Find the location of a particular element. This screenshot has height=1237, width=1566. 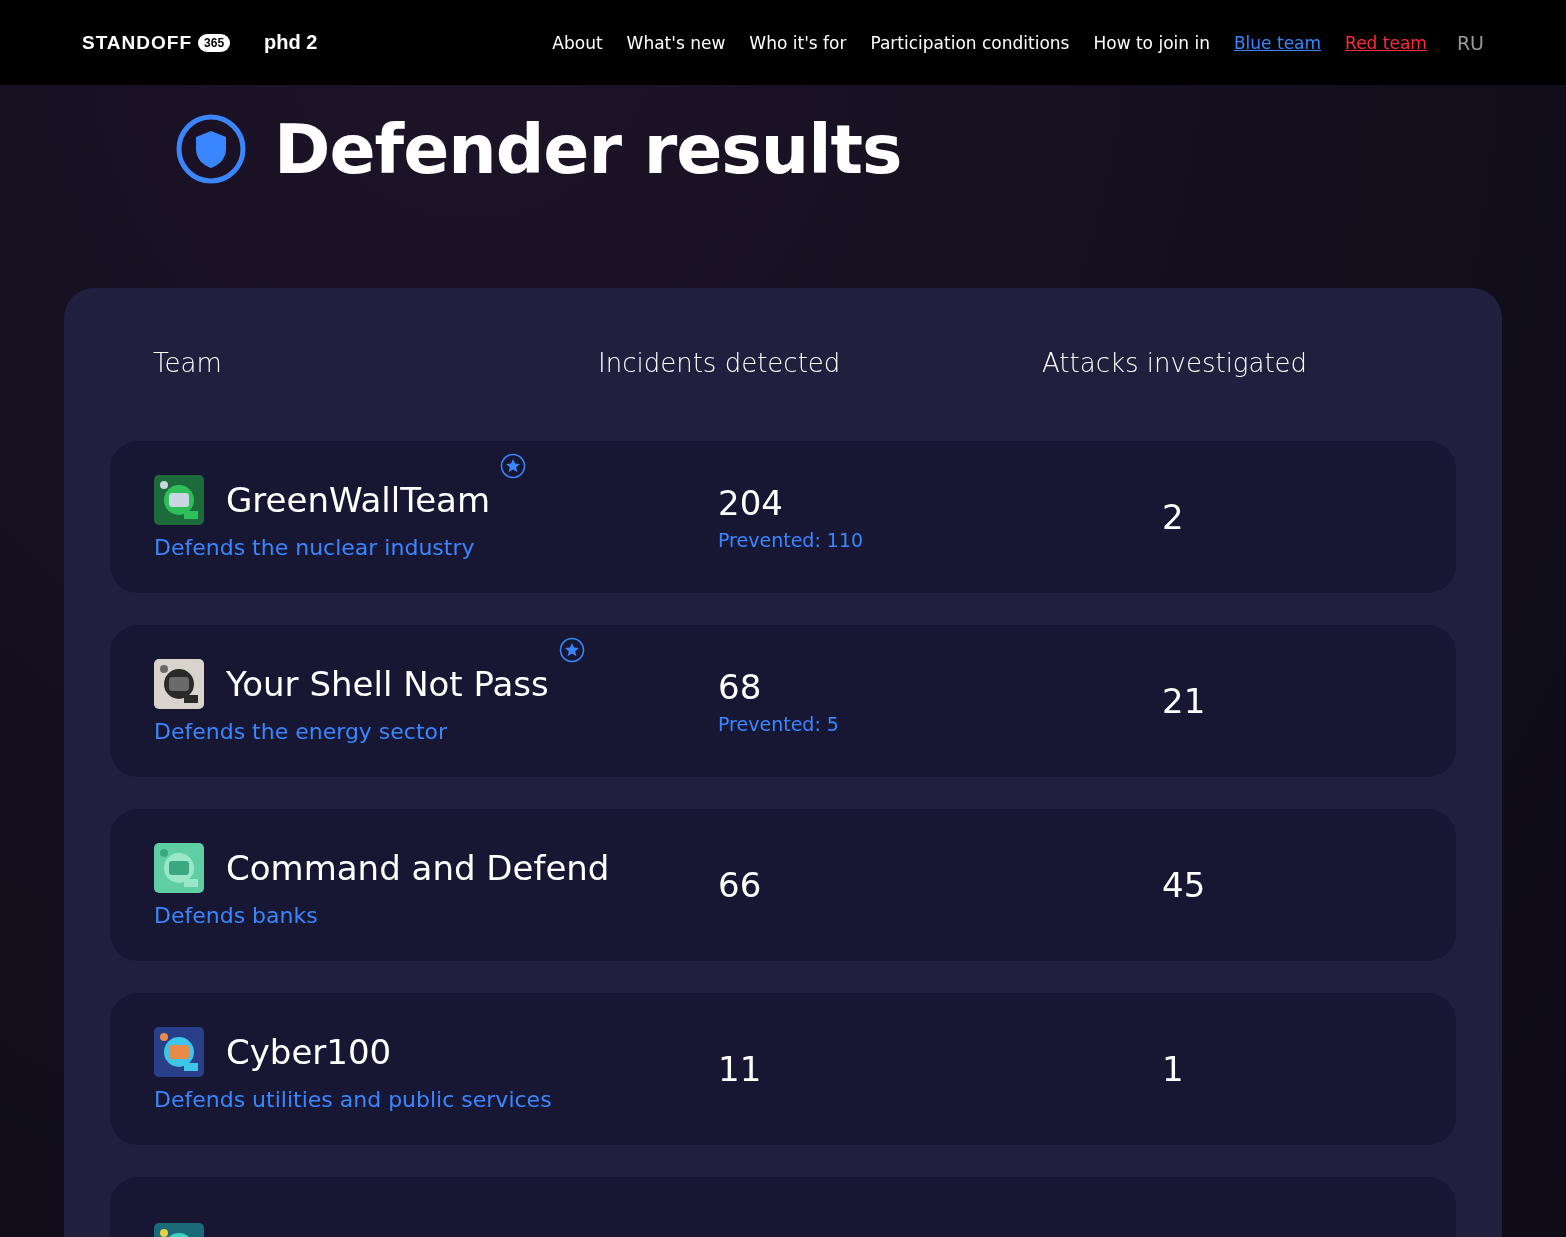

nav-link: How to join in is located at coordinates (1151, 42).